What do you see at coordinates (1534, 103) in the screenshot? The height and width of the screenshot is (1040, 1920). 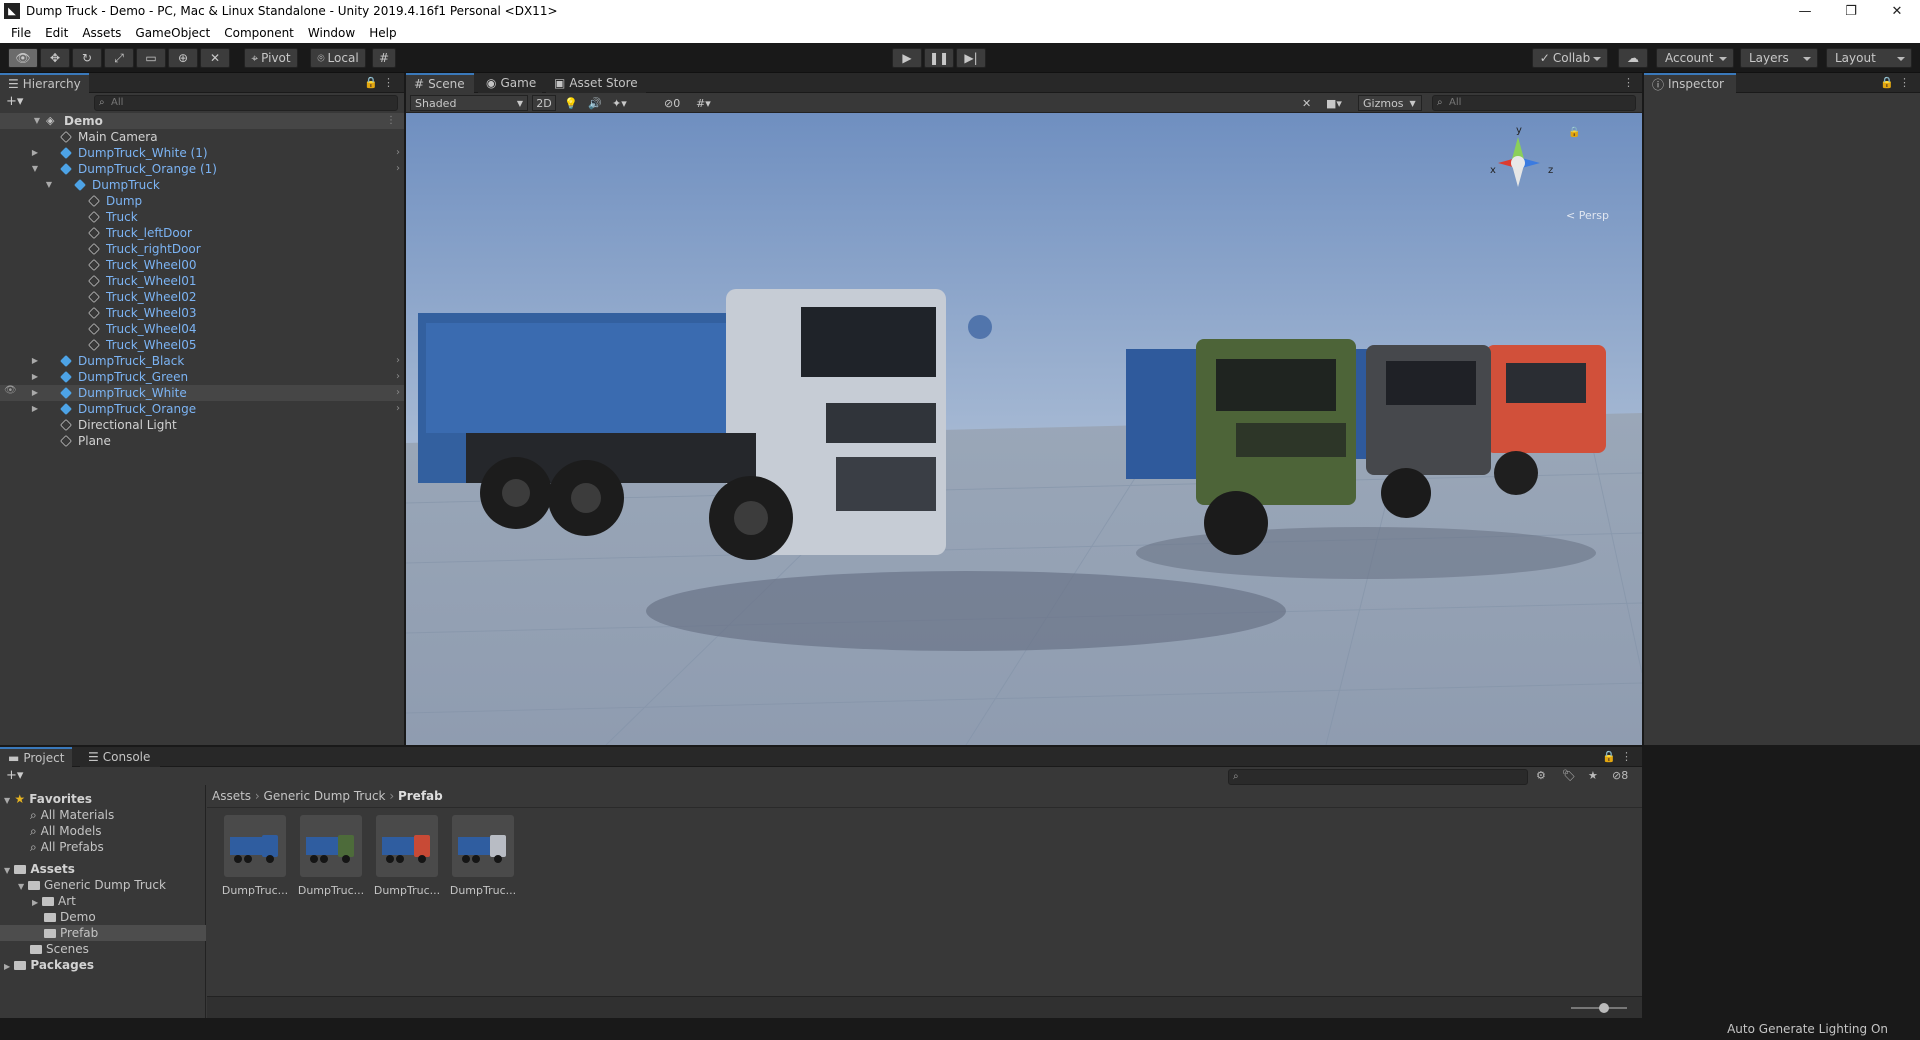 I see `scene-search-input: All` at bounding box center [1534, 103].